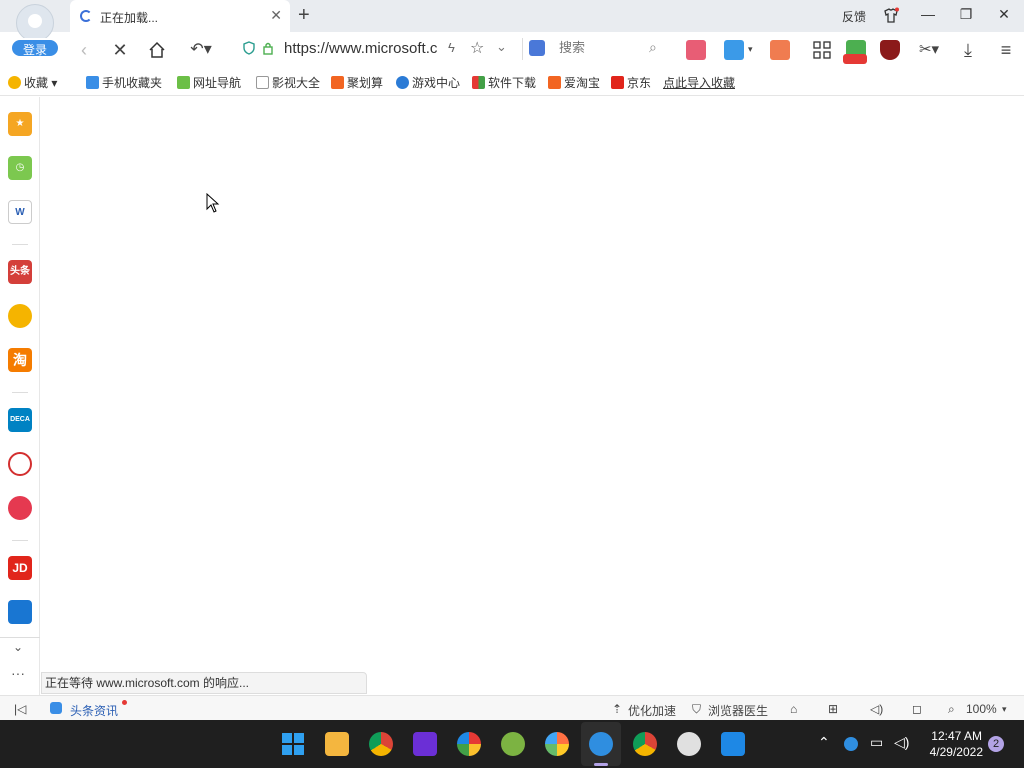 The image size is (1024, 768). Describe the element at coordinates (180, 16) in the screenshot. I see `browser-tab: 正在加载... ✕` at that location.